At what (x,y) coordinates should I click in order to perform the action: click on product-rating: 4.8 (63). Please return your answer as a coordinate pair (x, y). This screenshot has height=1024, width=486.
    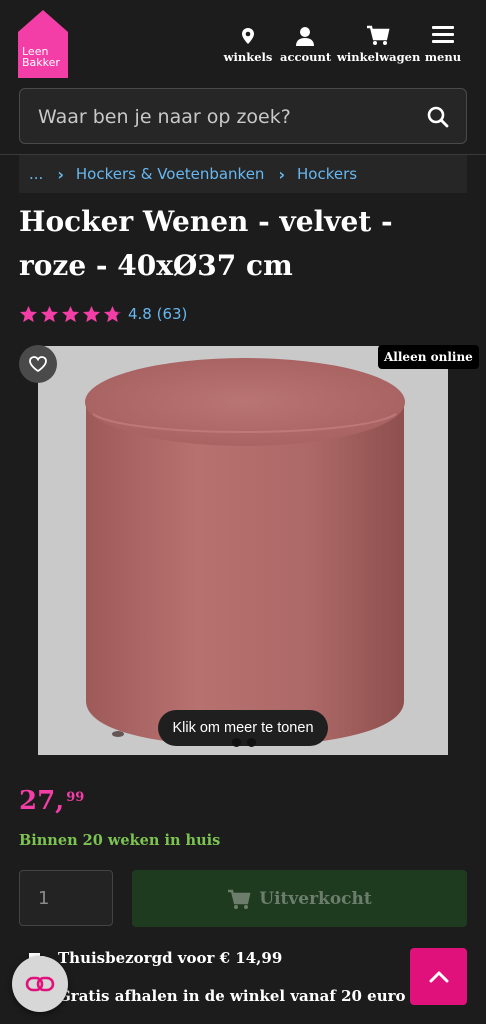
    Looking at the image, I should click on (103, 314).